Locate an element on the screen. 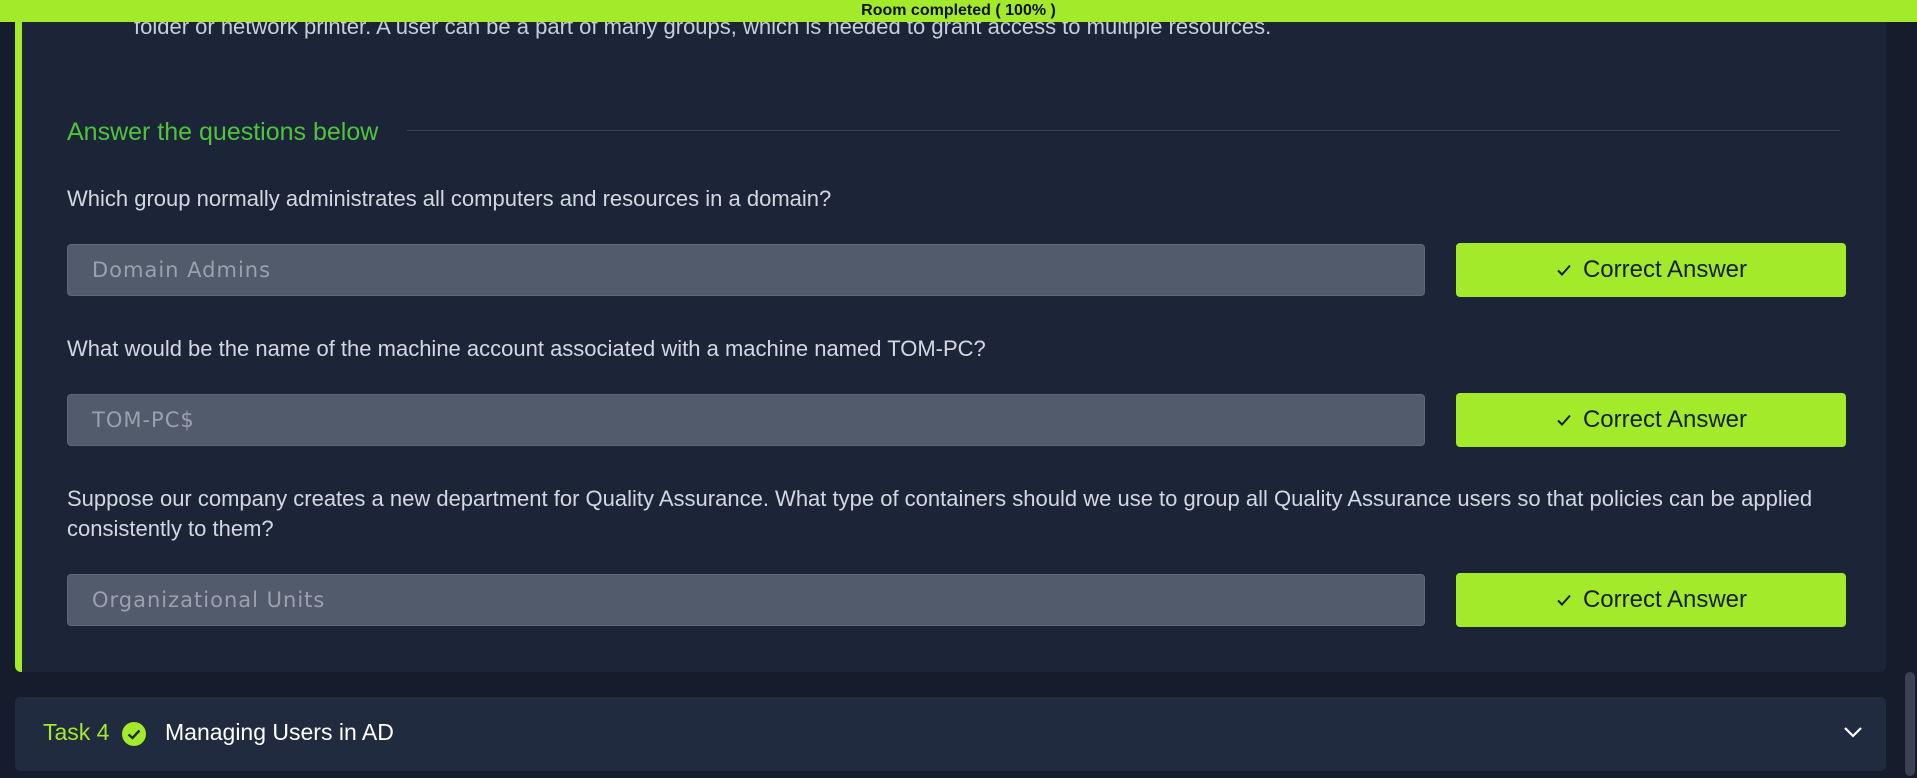 This screenshot has width=1917, height=778. room-progress-text: Room completed ( 100% ) is located at coordinates (958, 10).